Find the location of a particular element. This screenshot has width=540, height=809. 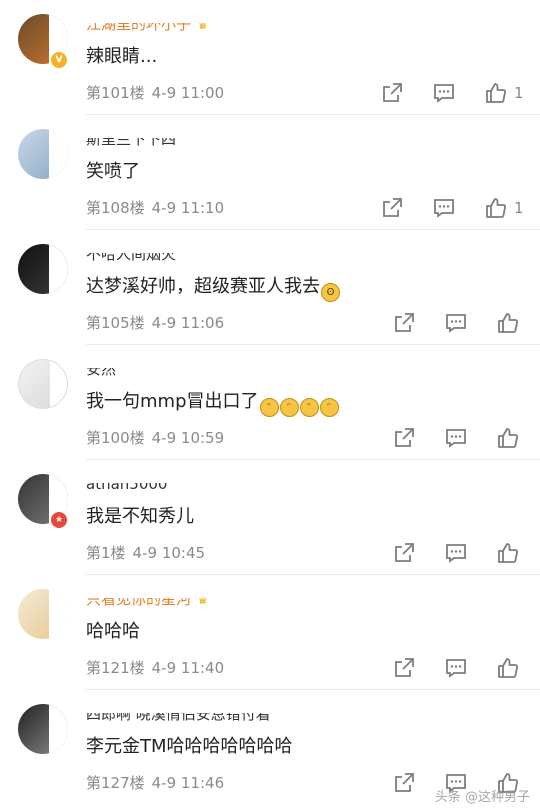

username: 不哈人间烟火 is located at coordinates (131, 254).